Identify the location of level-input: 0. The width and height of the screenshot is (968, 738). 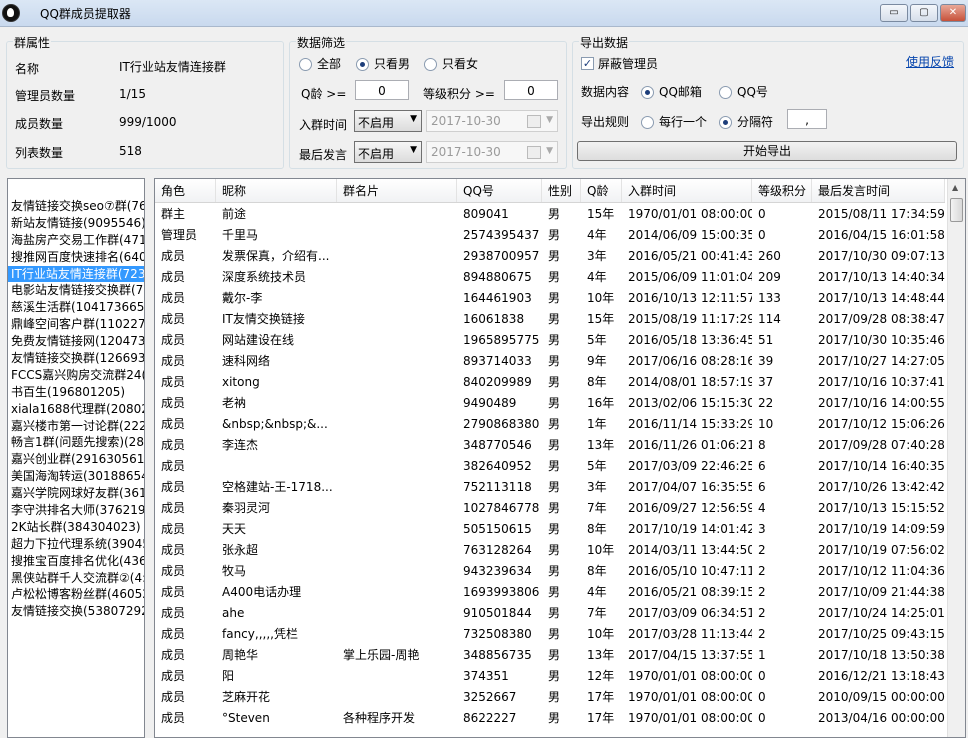
(531, 90).